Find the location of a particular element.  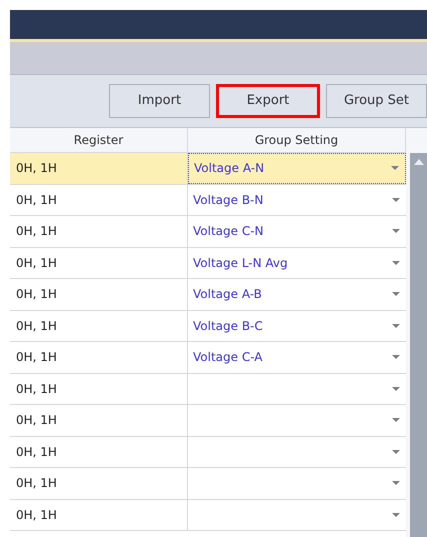

group-dropdown: Voltage C-N is located at coordinates (297, 231).